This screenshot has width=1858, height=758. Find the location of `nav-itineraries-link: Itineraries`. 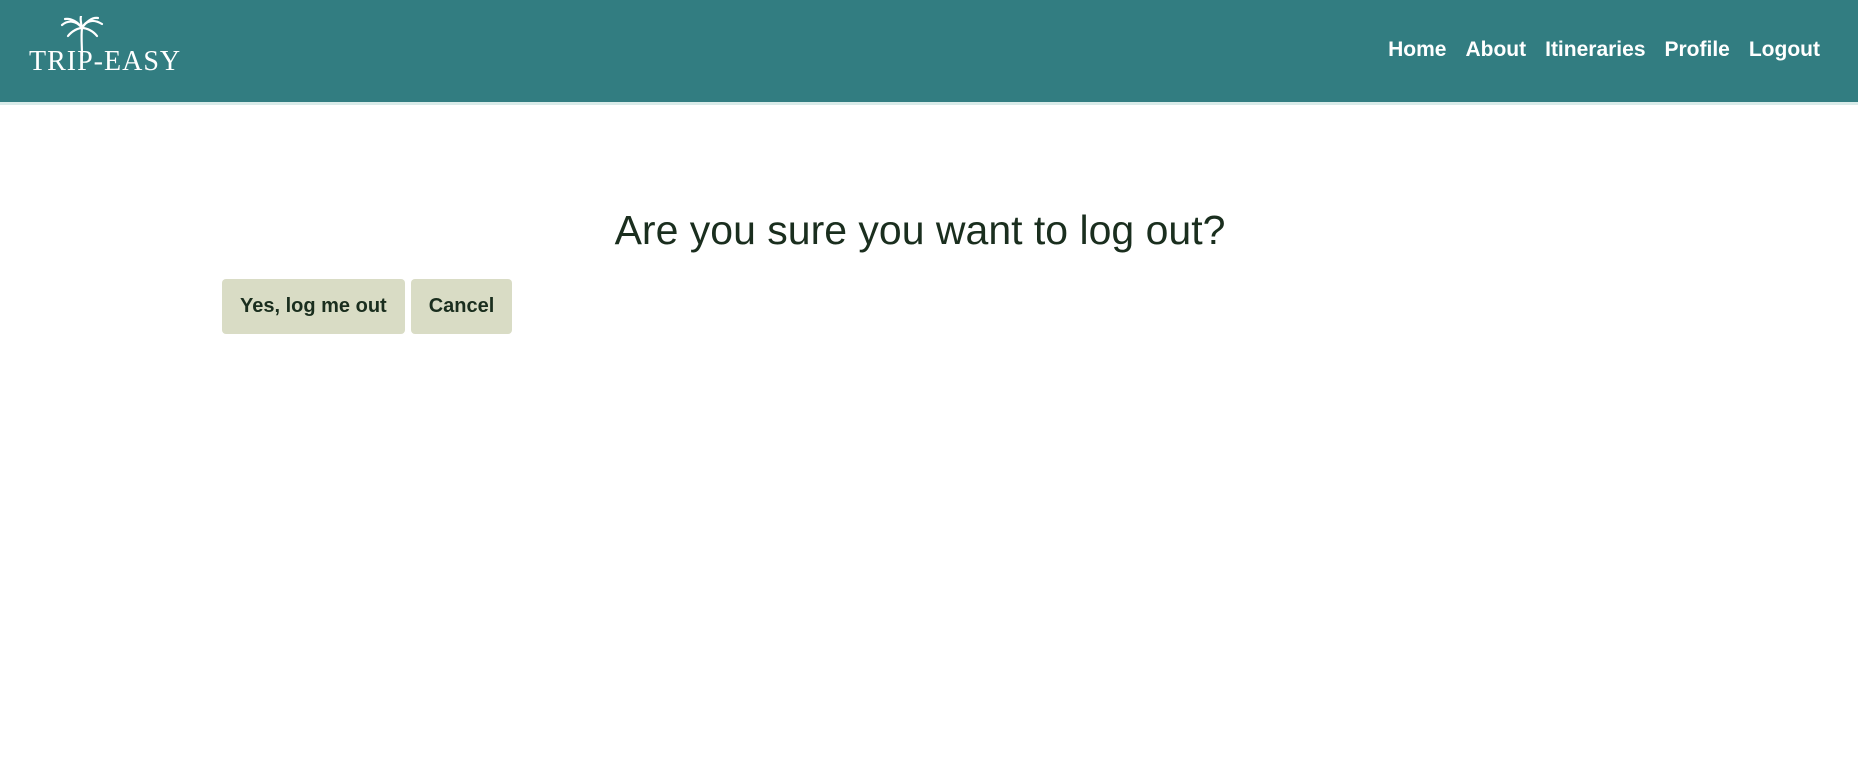

nav-itineraries-link: Itineraries is located at coordinates (1595, 50).